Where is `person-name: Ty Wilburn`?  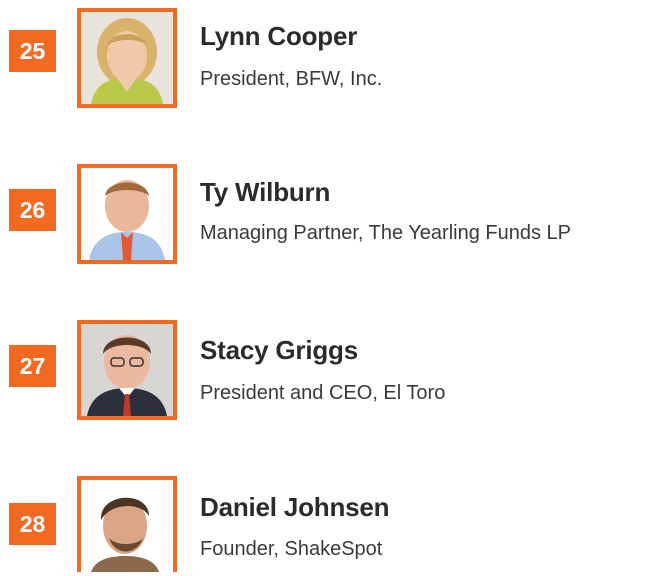
person-name: Ty Wilburn is located at coordinates (265, 192).